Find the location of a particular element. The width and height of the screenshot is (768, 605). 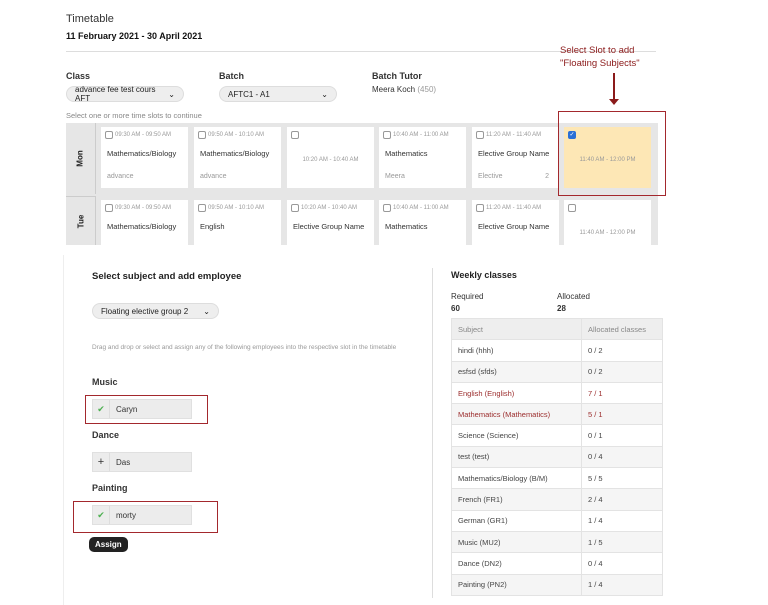

employee-chip: + Das is located at coordinates (142, 462).